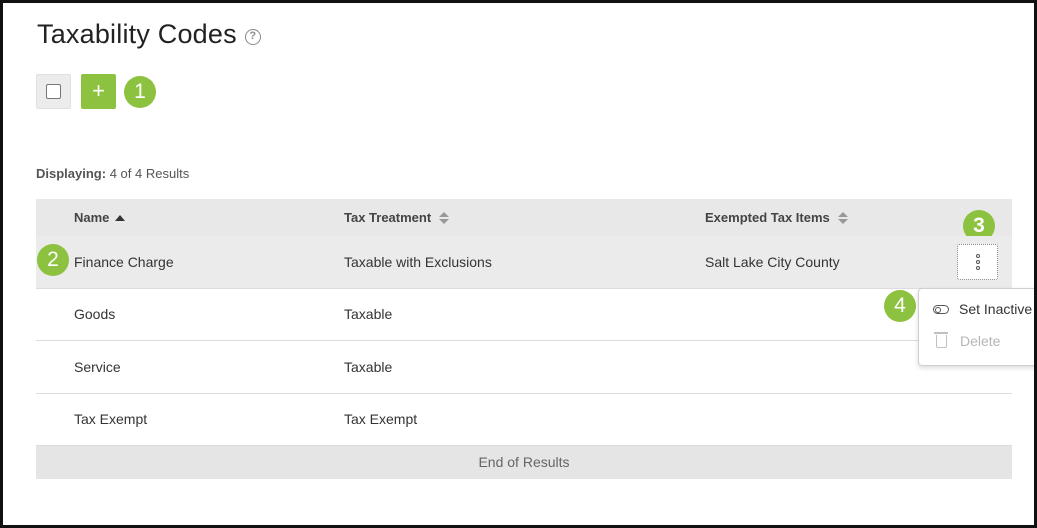 The height and width of the screenshot is (528, 1037). I want to click on column-header-label: Tax Treatment, so click(388, 217).